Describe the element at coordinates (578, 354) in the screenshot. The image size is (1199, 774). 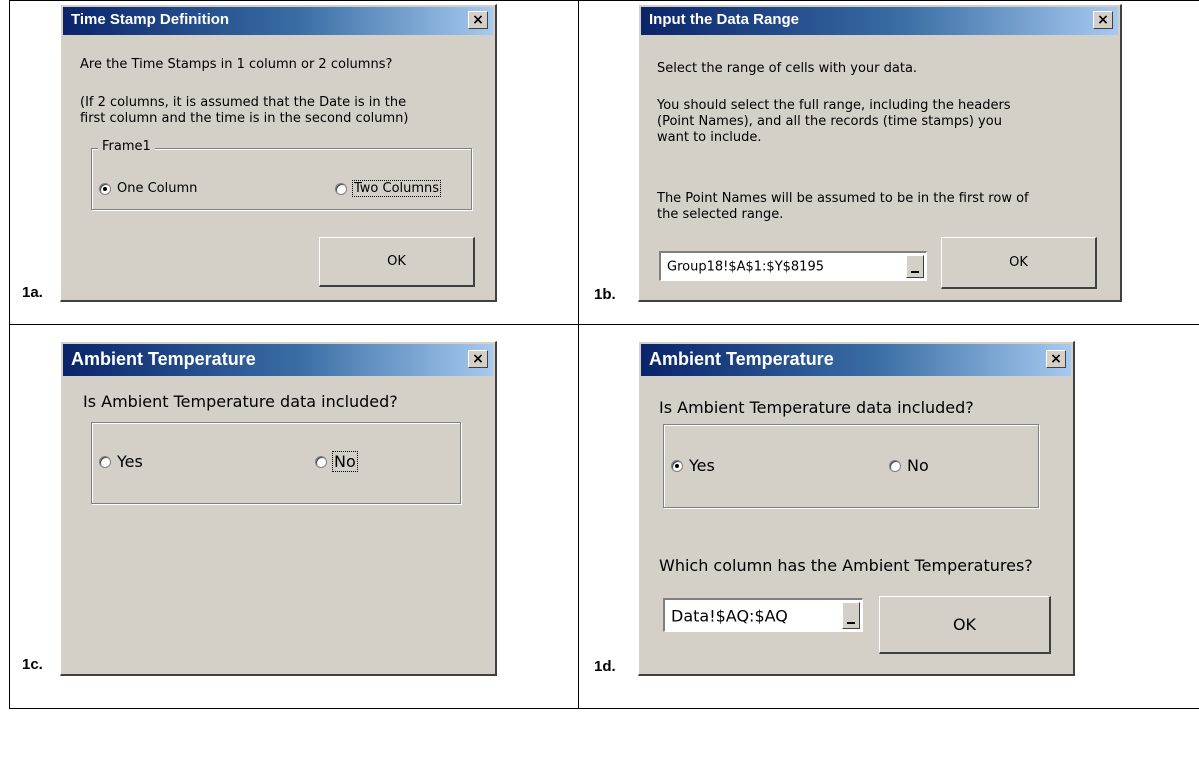
I see `table-border-center` at that location.